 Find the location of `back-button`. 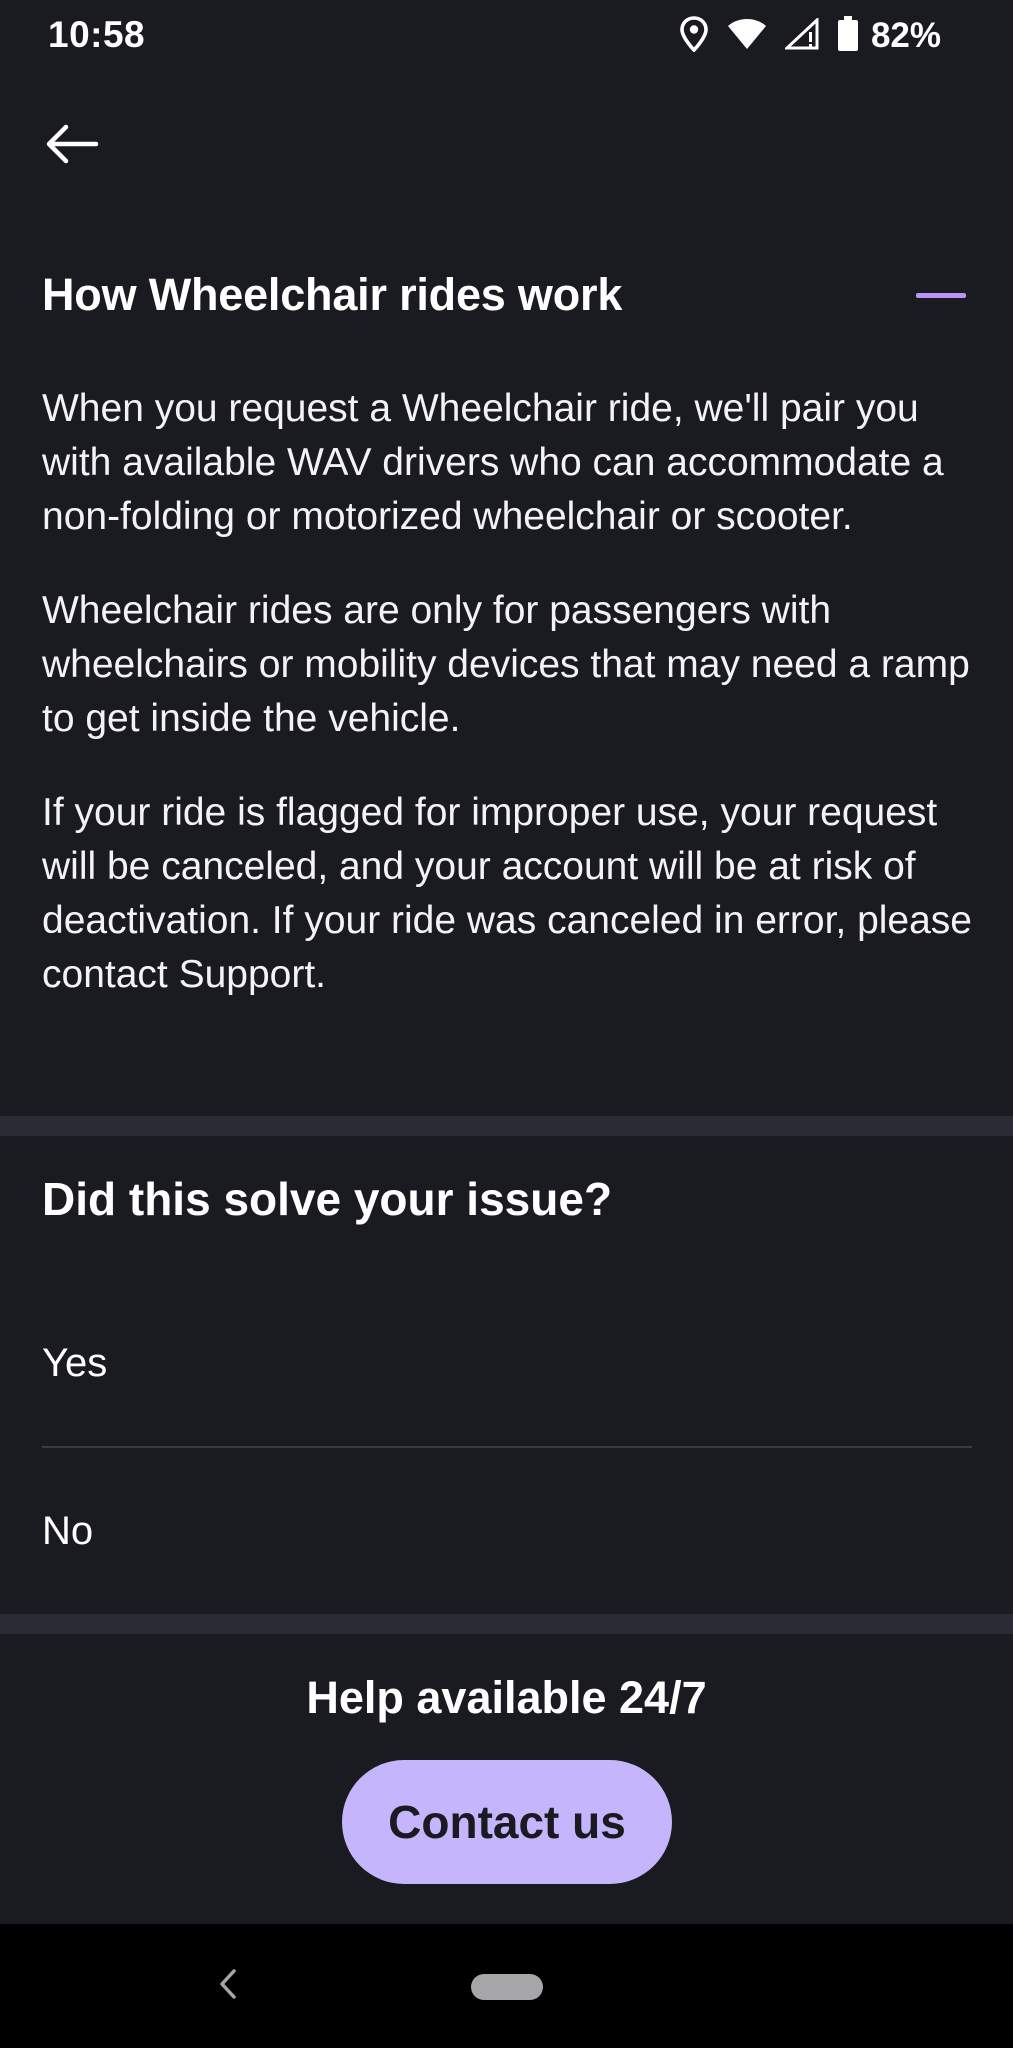

back-button is located at coordinates (72, 146).